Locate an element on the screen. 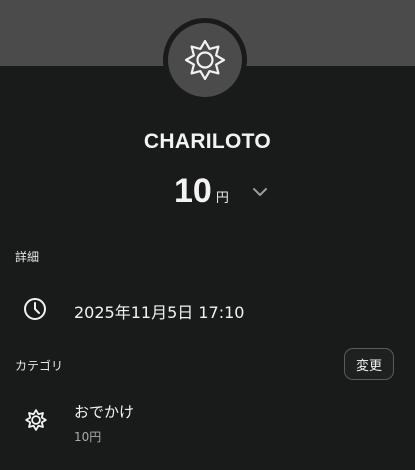 Image resolution: width=415 pixels, height=470 pixels. amount-unit: 円 is located at coordinates (222, 198).